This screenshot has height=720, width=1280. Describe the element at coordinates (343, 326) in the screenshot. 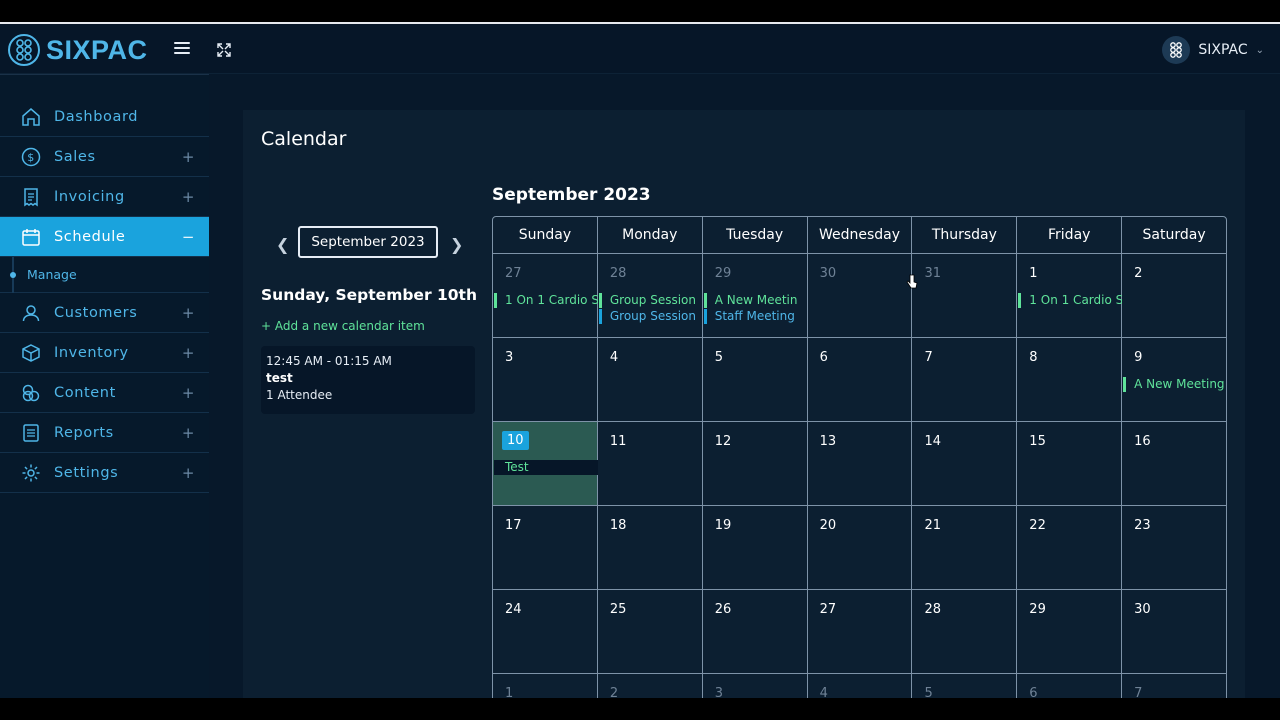

I see `add-calendar-item-link: + Add a new calendar item` at that location.